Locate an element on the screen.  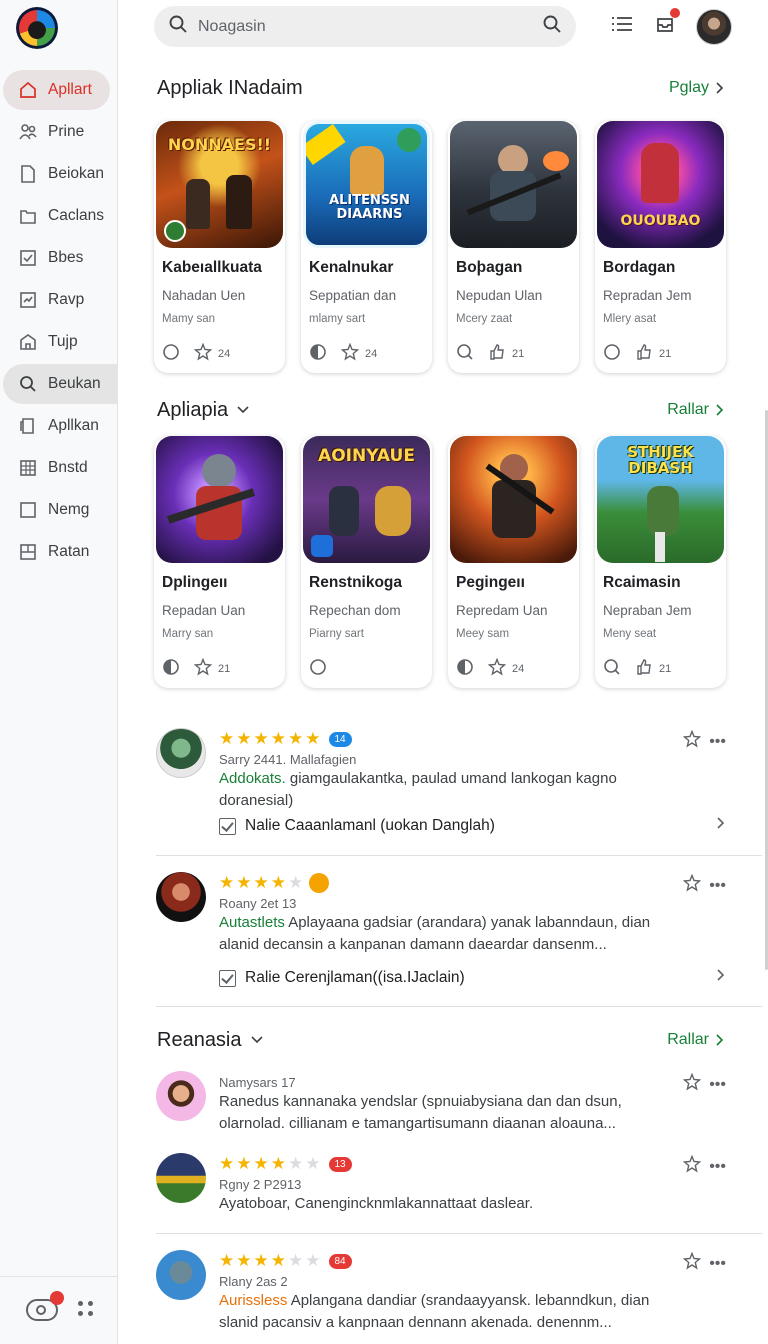
cloud-sync-icon is located at coordinates (45, 1306).